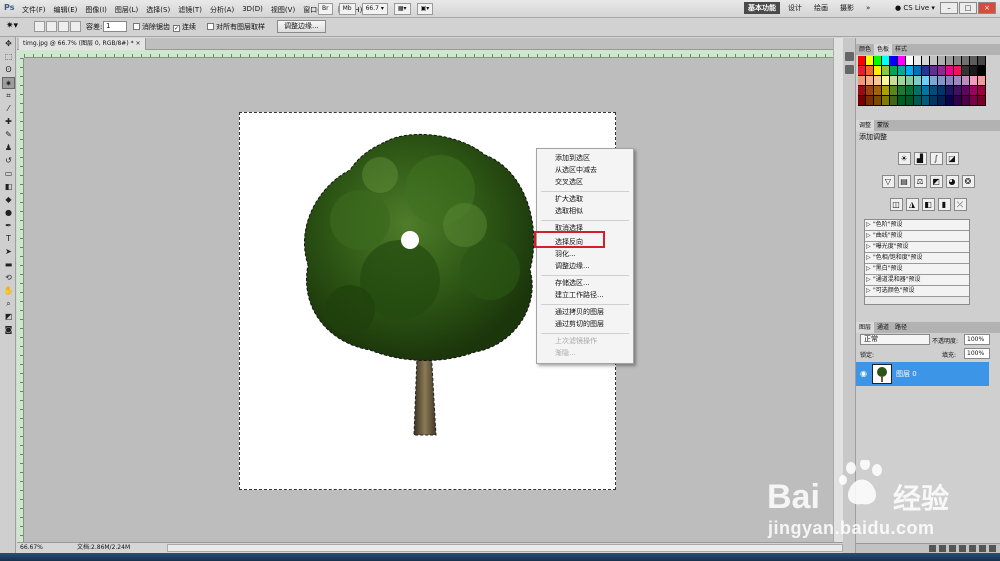 The height and width of the screenshot is (561, 1000). Describe the element at coordinates (883, 49) in the screenshot. I see `tab-swatches: 色板` at that location.